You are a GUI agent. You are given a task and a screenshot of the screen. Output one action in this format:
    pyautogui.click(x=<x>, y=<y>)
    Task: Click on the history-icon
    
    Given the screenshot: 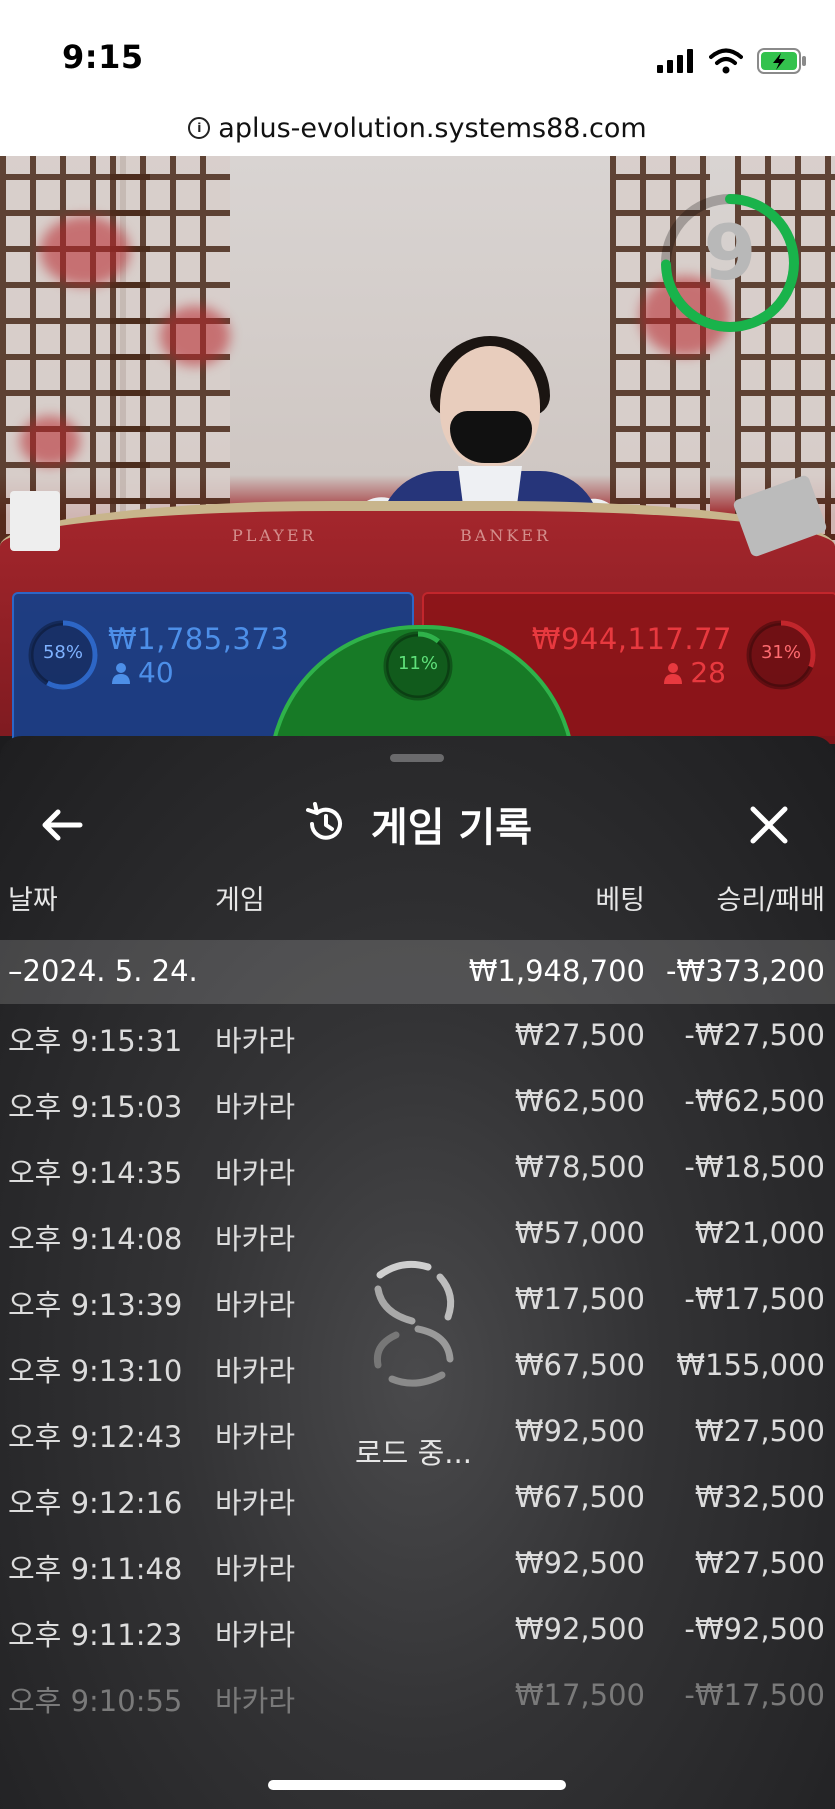 What is the action you would take?
    pyautogui.click(x=323, y=821)
    